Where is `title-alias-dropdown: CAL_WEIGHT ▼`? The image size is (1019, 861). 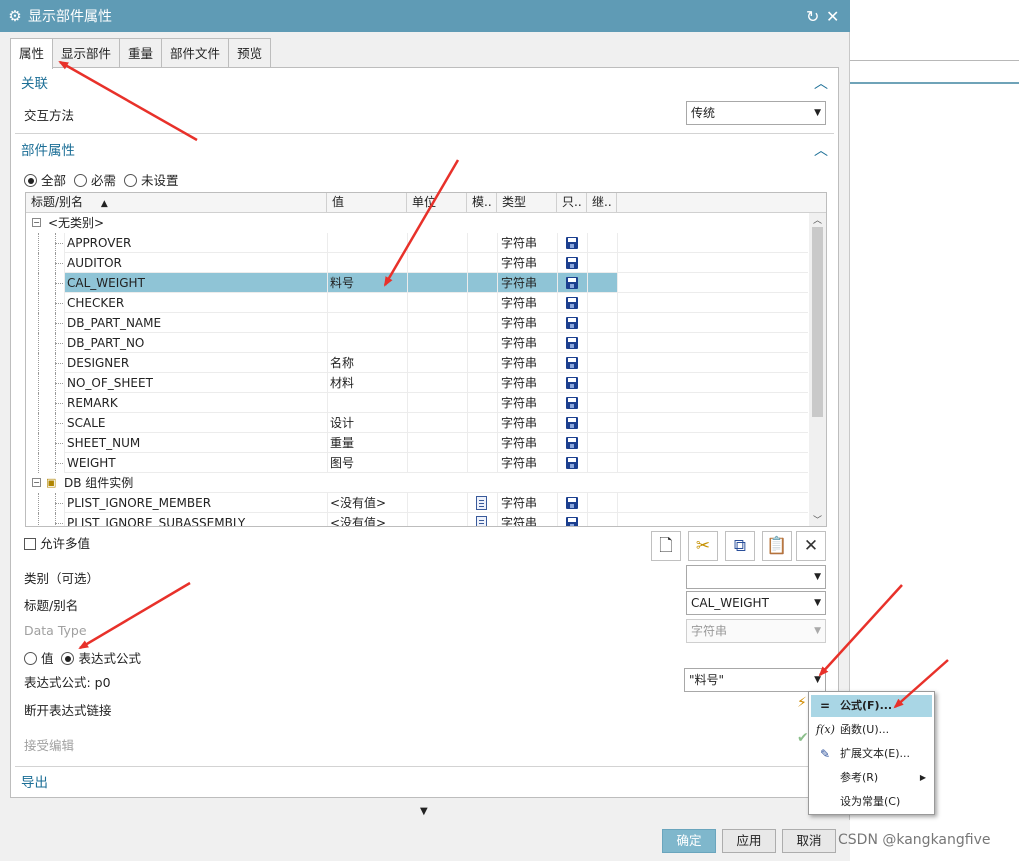
title-alias-dropdown: CAL_WEIGHT ▼ is located at coordinates (756, 603).